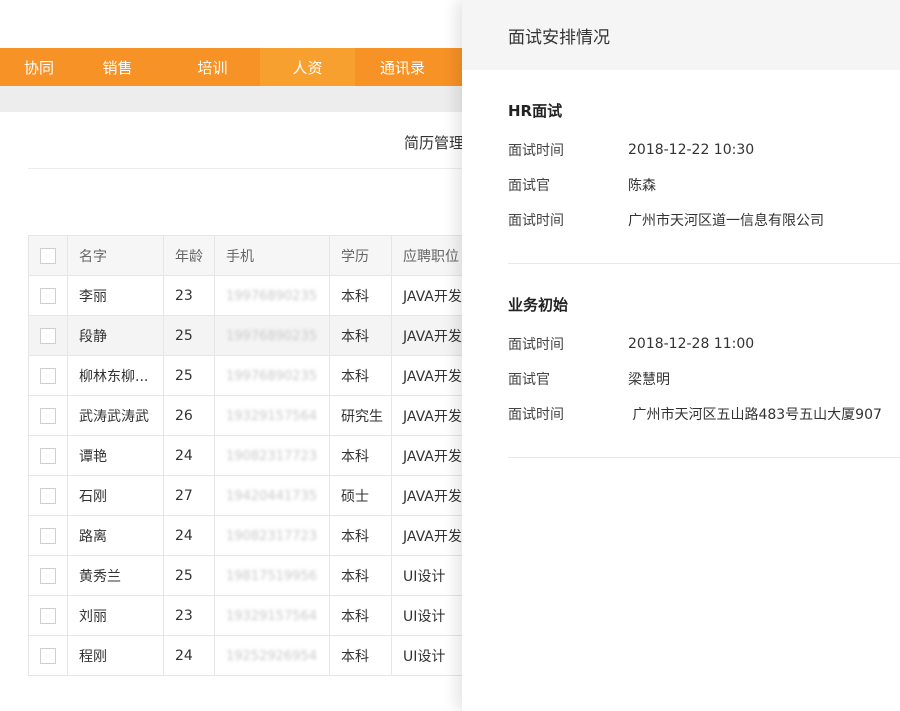 This screenshot has width=900, height=711. I want to click on cell-phone: 19817519956, so click(272, 575).